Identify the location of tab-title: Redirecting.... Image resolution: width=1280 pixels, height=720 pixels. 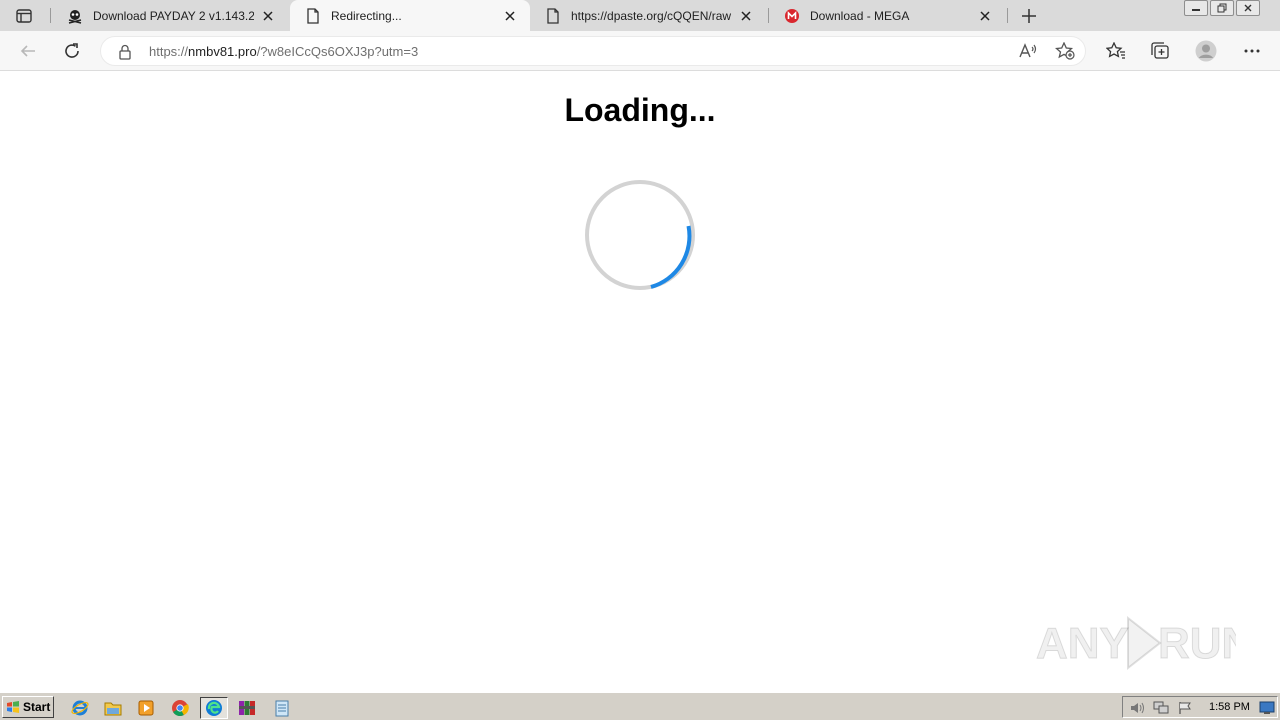
(366, 15).